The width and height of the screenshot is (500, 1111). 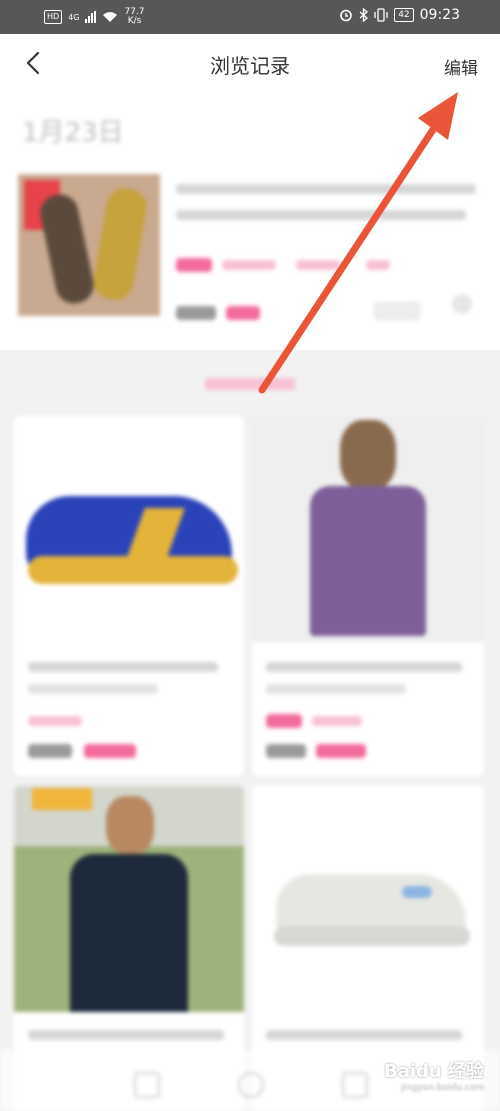 What do you see at coordinates (439, 15) in the screenshot?
I see `clock: 09:23` at bounding box center [439, 15].